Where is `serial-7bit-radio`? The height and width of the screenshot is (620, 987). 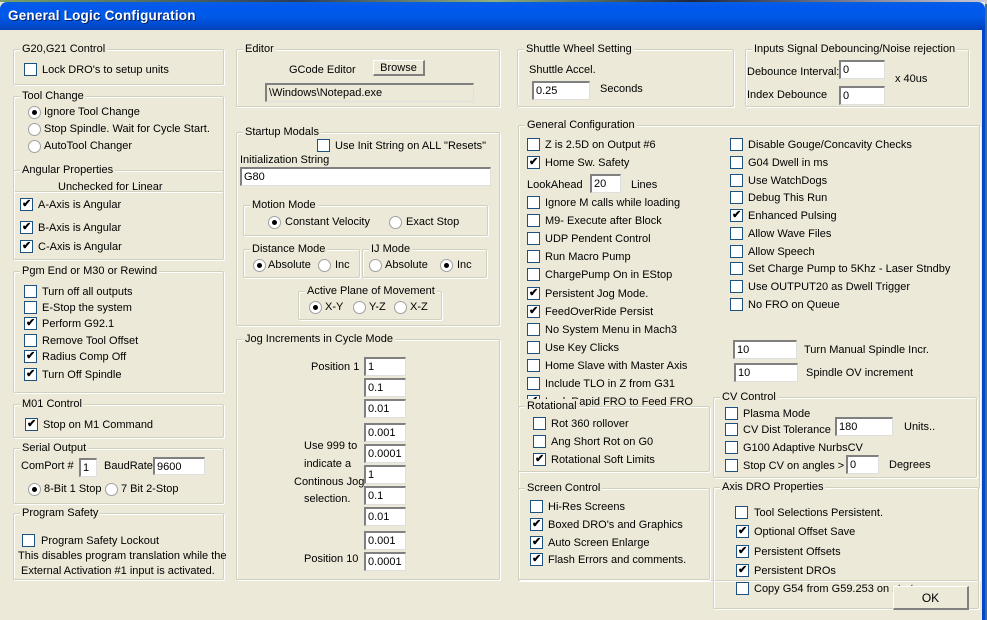
serial-7bit-radio is located at coordinates (111, 489).